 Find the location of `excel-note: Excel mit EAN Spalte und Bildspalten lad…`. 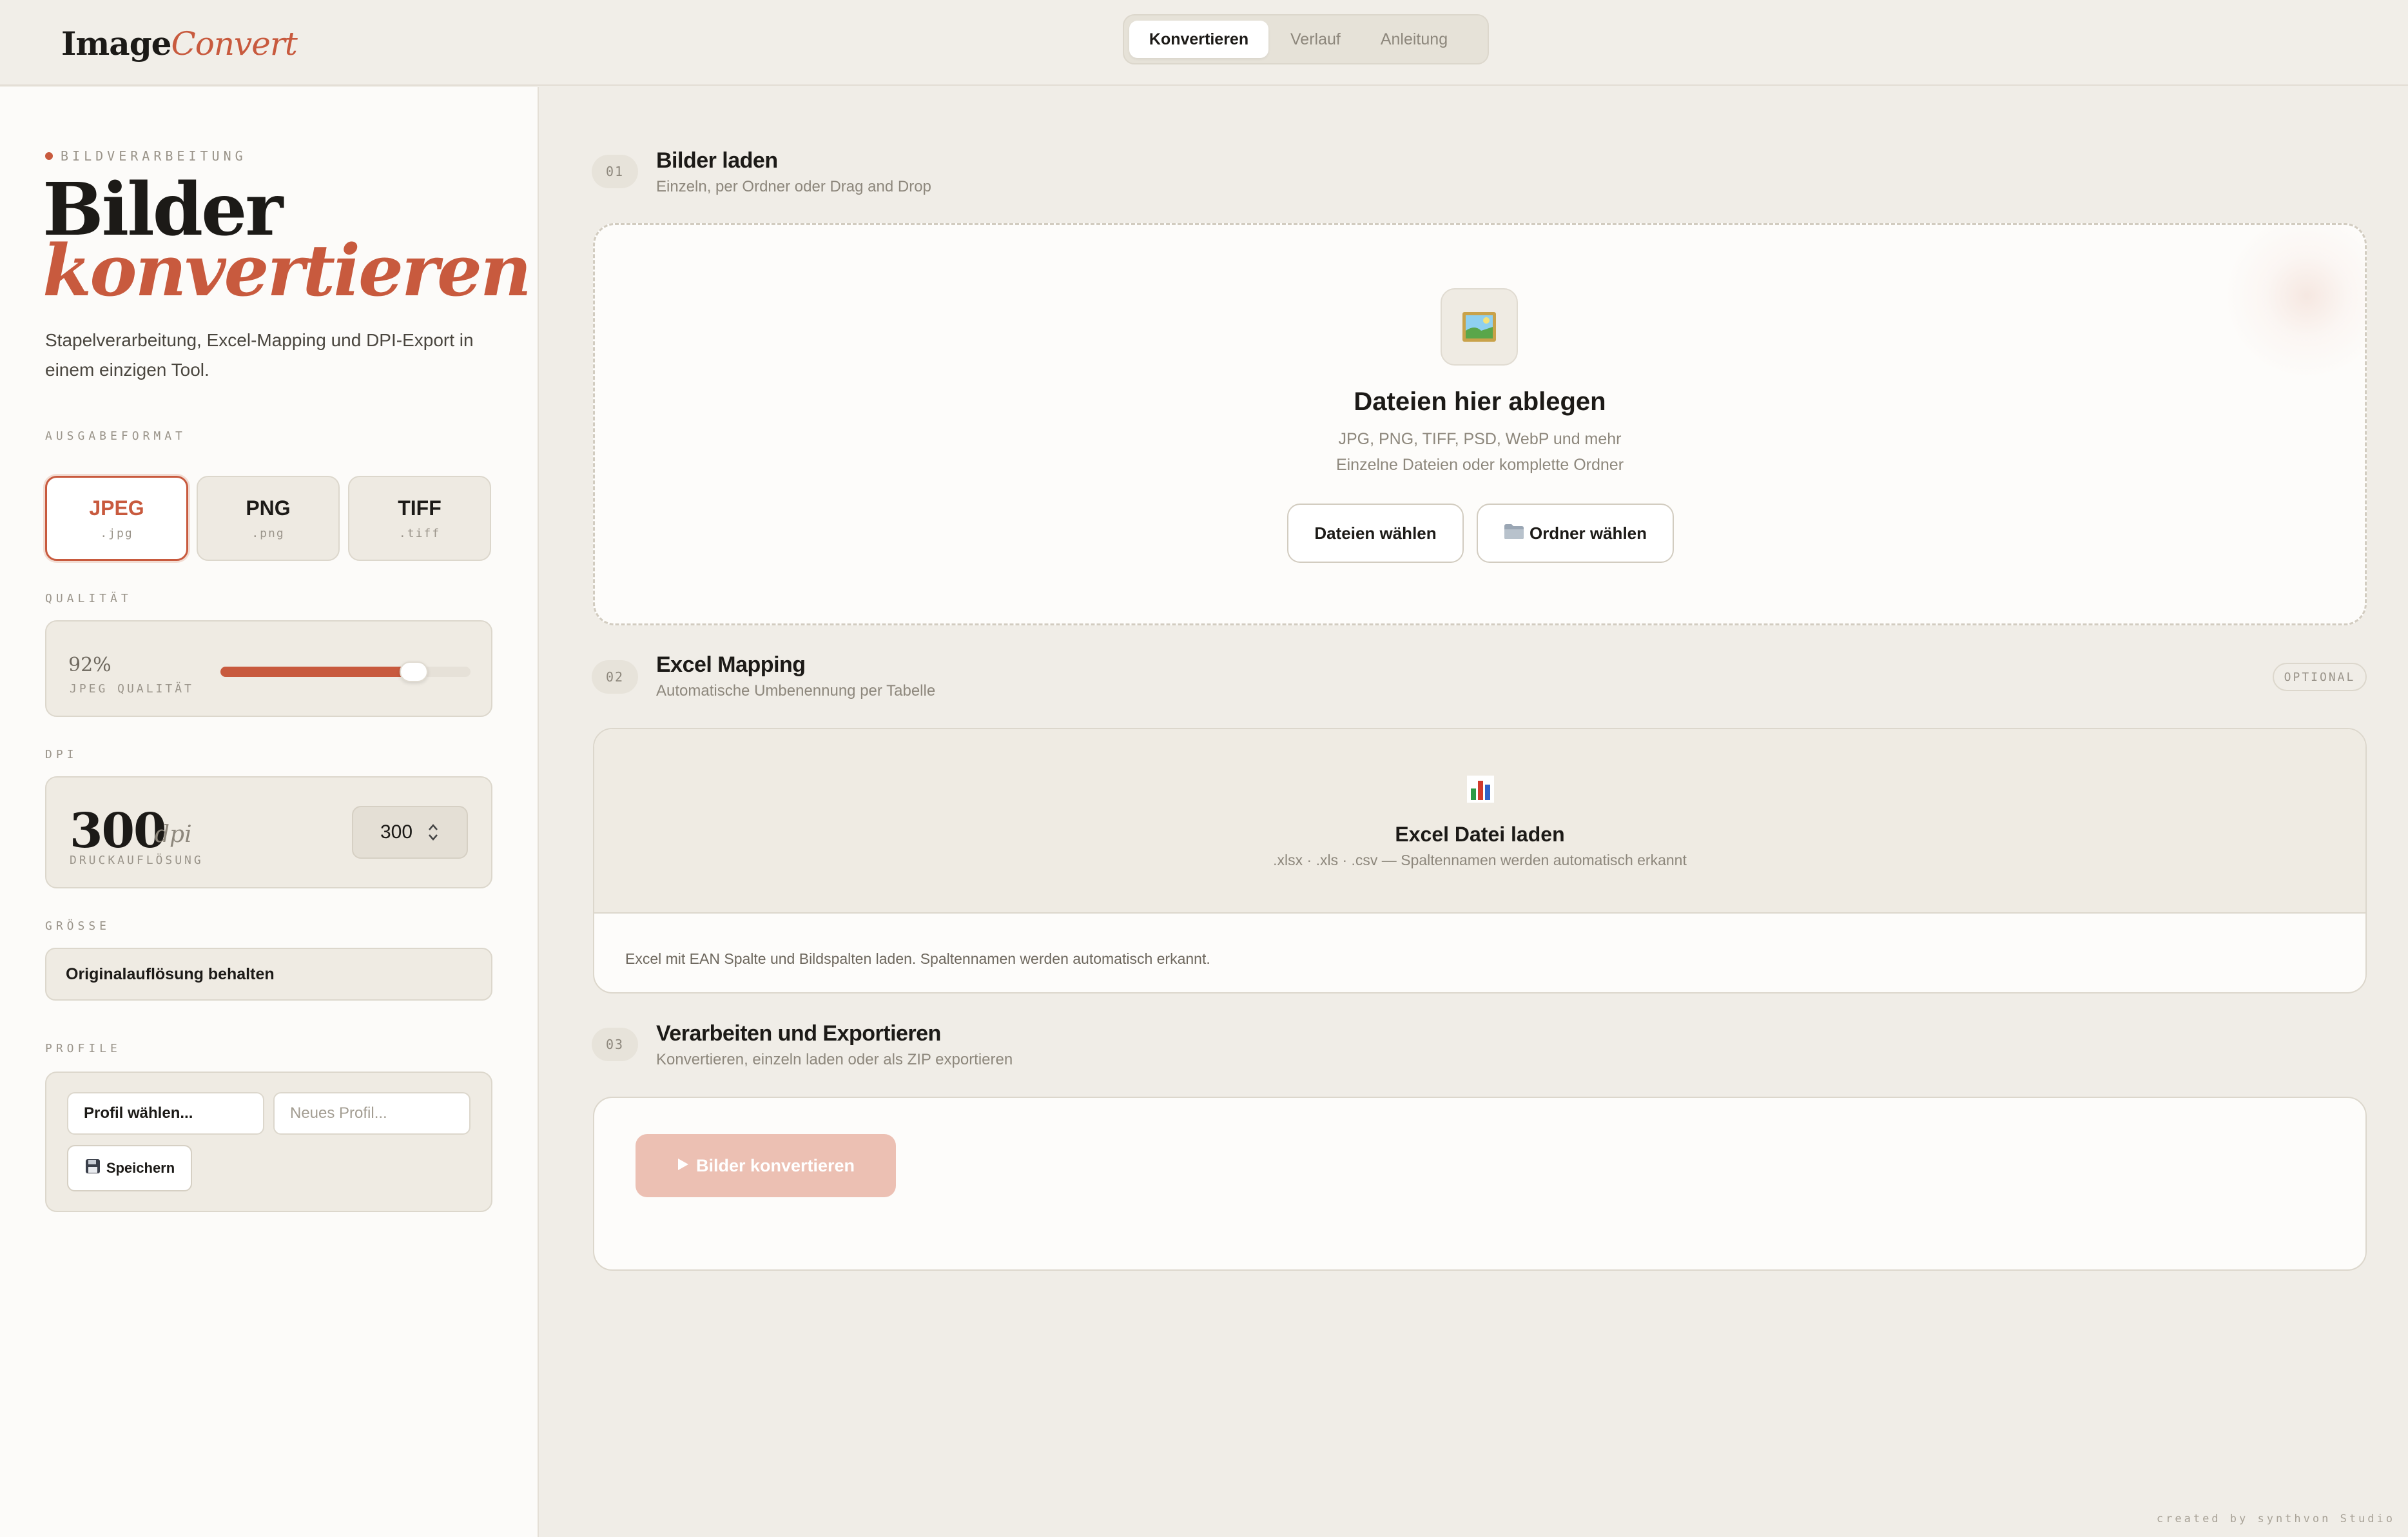

excel-note: Excel mit EAN Spalte und Bildspalten lad… is located at coordinates (917, 958).